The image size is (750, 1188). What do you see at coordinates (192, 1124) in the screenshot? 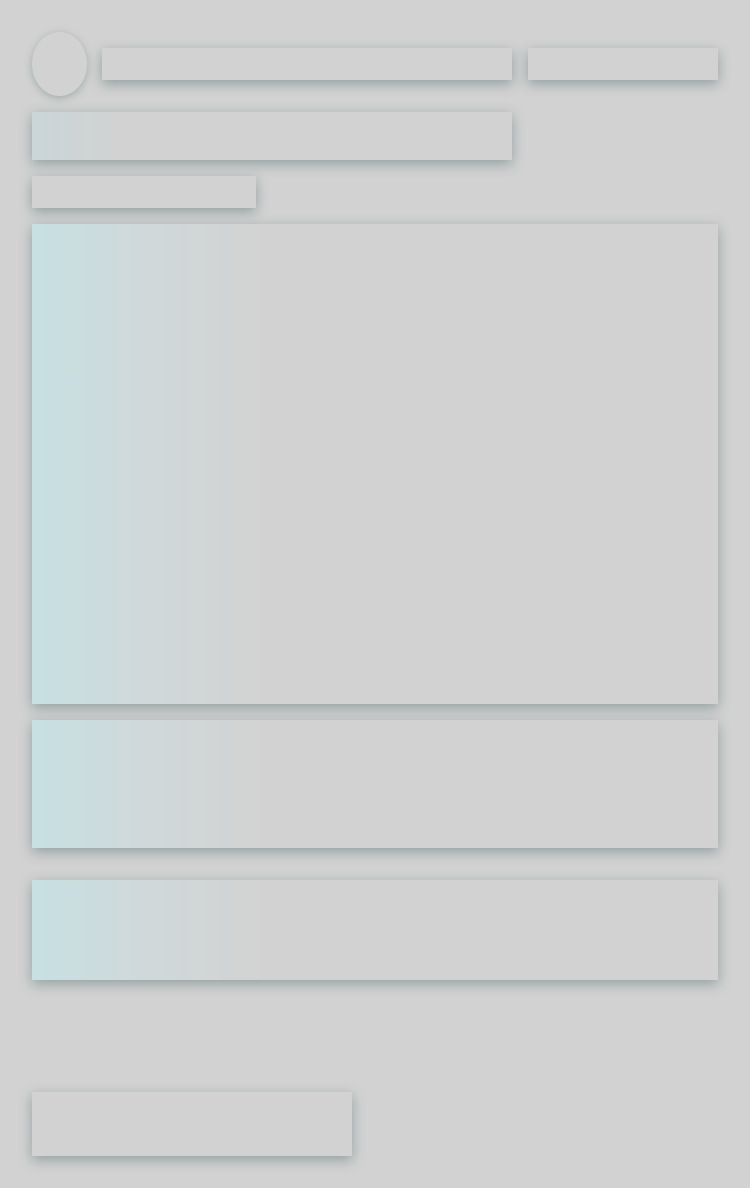
I see `action-button-placeholder` at bounding box center [192, 1124].